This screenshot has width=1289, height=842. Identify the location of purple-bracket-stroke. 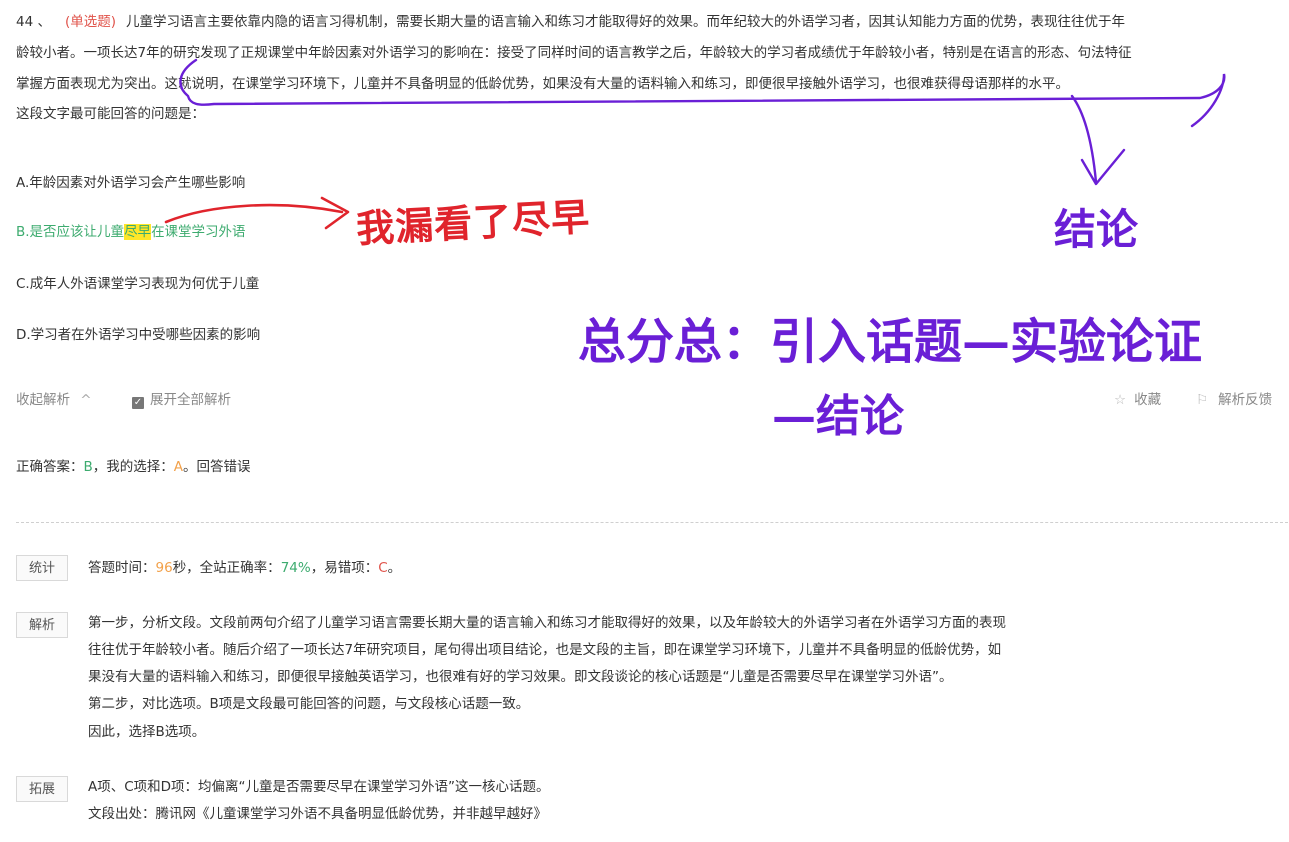
(702, 93).